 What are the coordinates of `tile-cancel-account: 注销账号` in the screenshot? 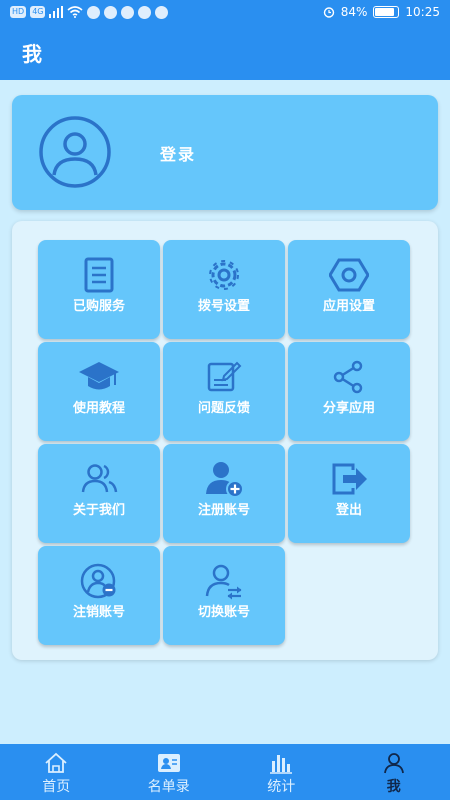 It's located at (99, 595).